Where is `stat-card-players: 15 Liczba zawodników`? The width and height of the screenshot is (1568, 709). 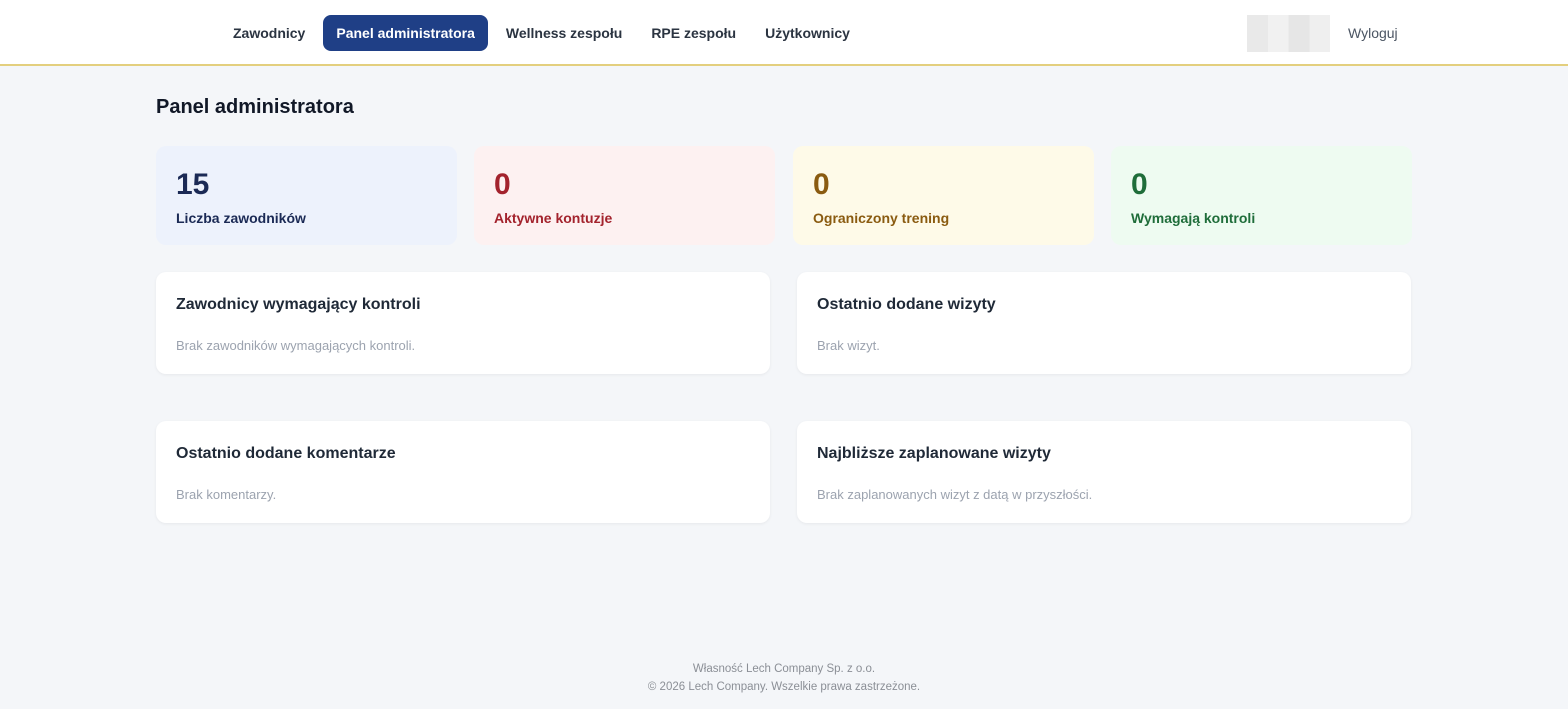 stat-card-players: 15 Liczba zawodników is located at coordinates (306, 195).